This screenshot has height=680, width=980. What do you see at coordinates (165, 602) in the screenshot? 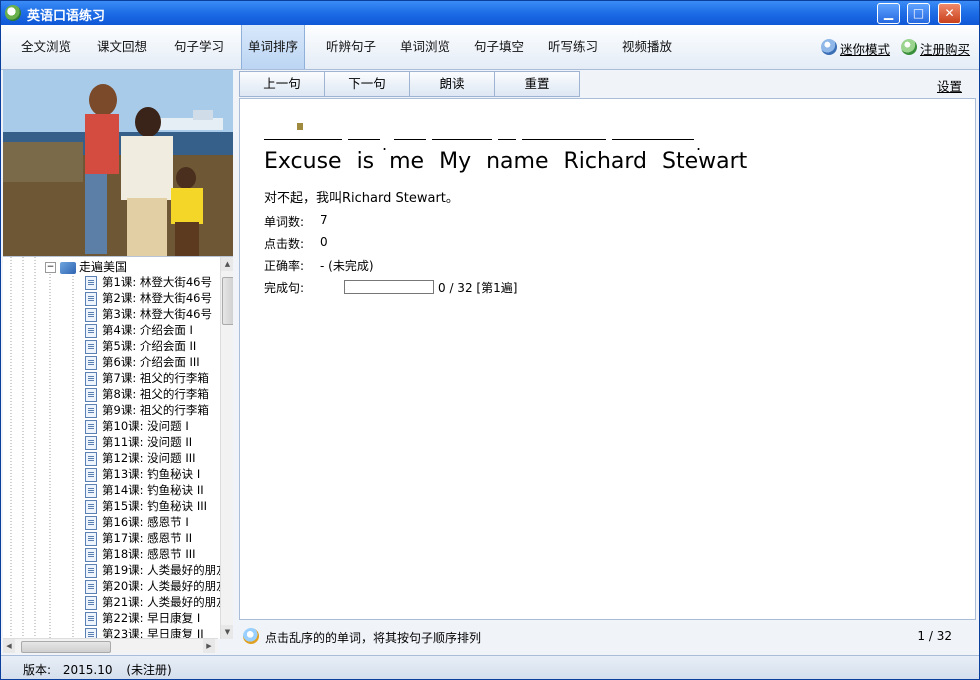
I see `lesson-label: 第21课: 人类最好的朋友` at bounding box center [165, 602].